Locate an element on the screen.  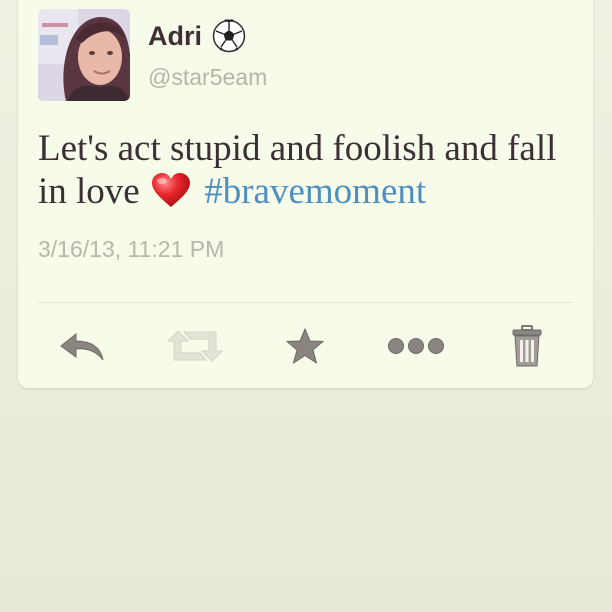
soccer-ball-icon is located at coordinates (229, 36).